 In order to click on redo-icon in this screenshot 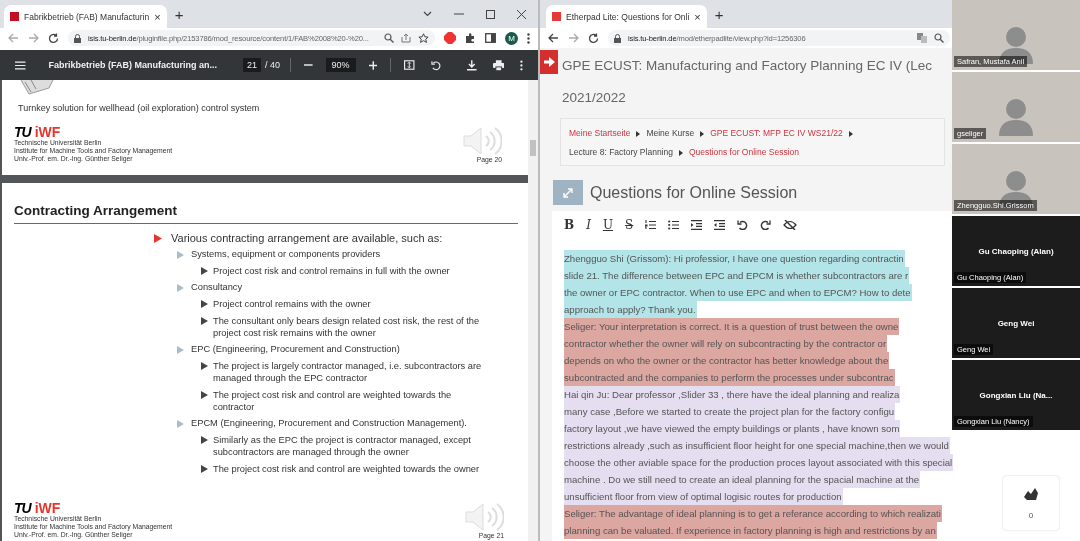, I will do `click(766, 225)`.